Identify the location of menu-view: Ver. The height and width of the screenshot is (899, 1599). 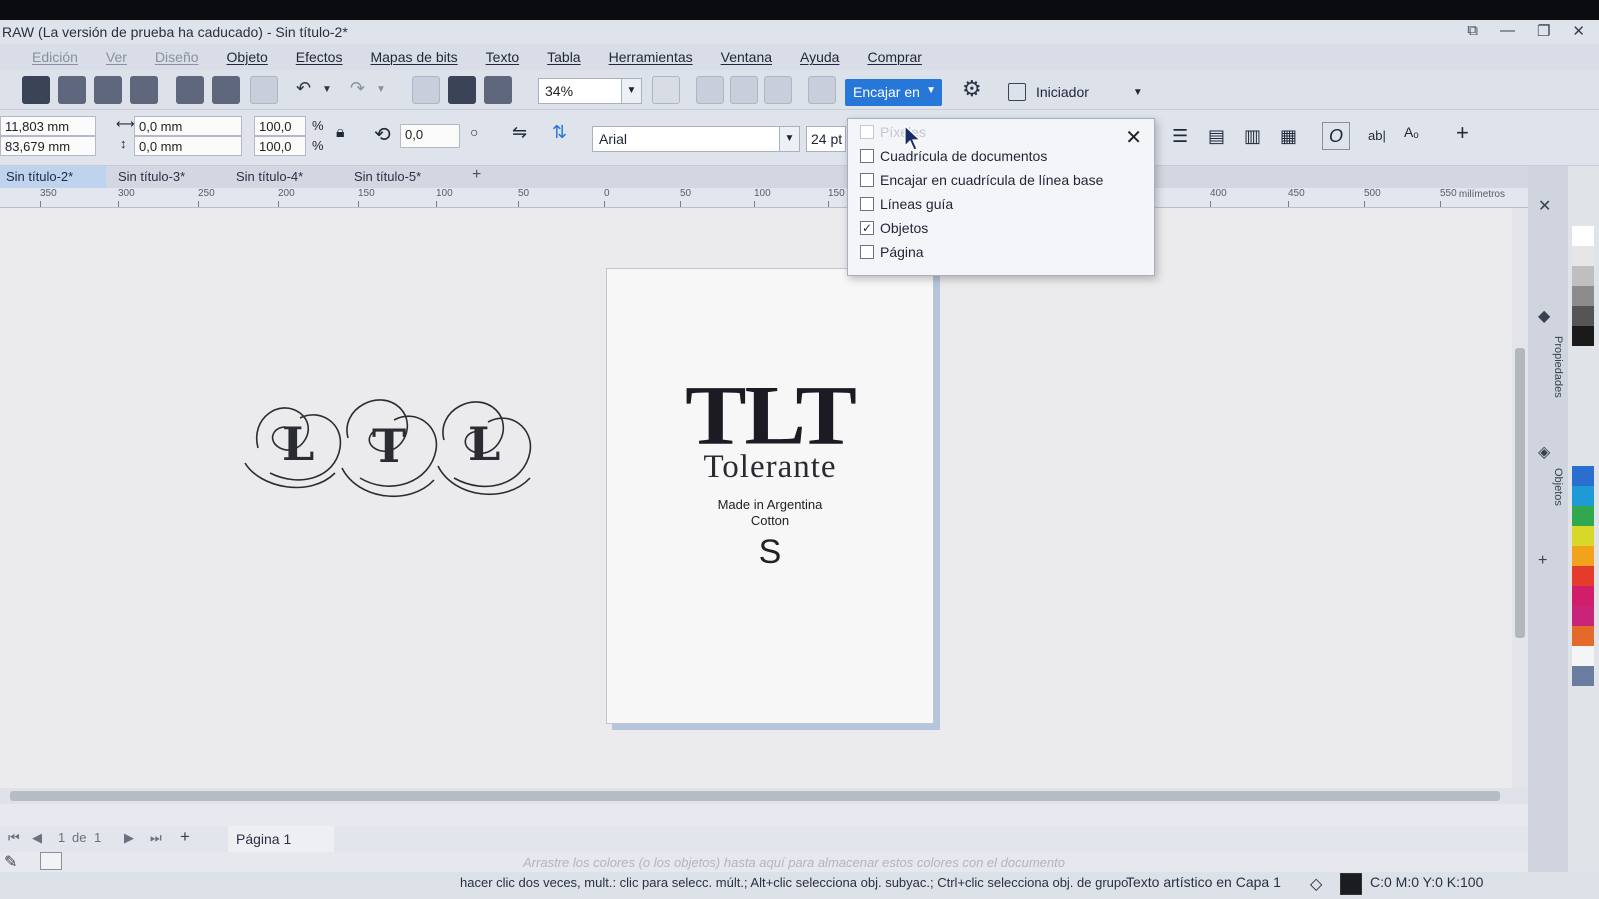
(116, 57).